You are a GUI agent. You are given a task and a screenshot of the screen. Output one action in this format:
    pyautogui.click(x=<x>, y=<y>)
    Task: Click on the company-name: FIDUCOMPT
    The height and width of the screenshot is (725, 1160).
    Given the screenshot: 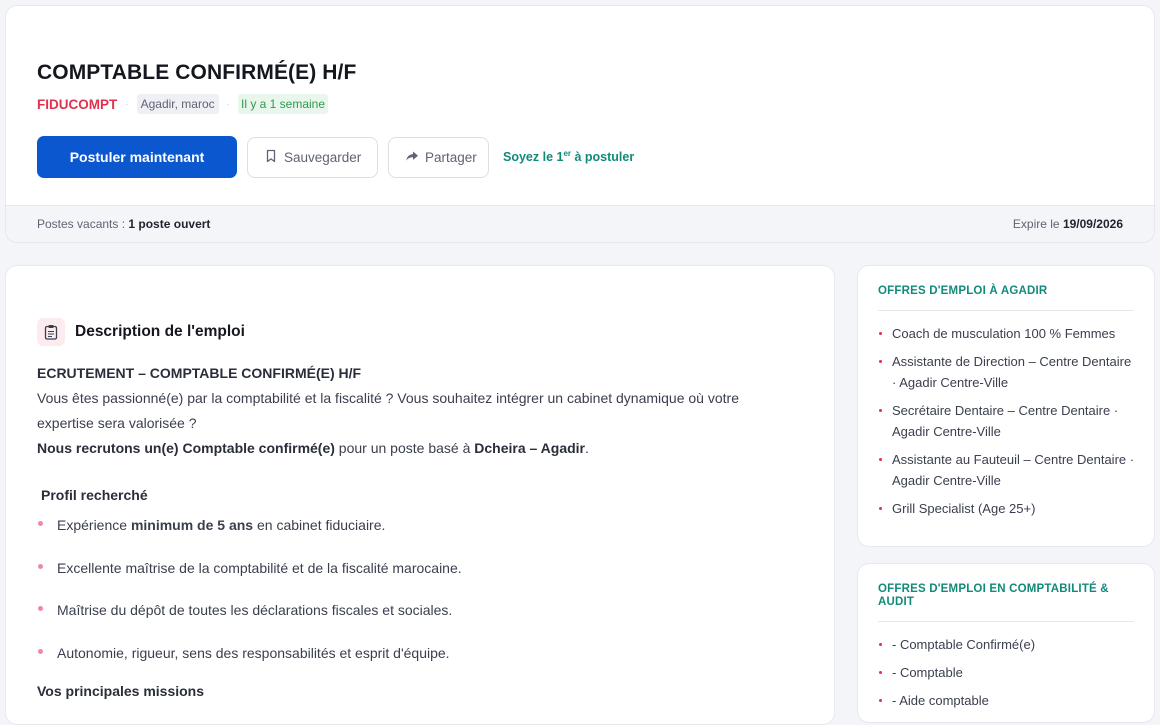 What is the action you would take?
    pyautogui.click(x=77, y=104)
    